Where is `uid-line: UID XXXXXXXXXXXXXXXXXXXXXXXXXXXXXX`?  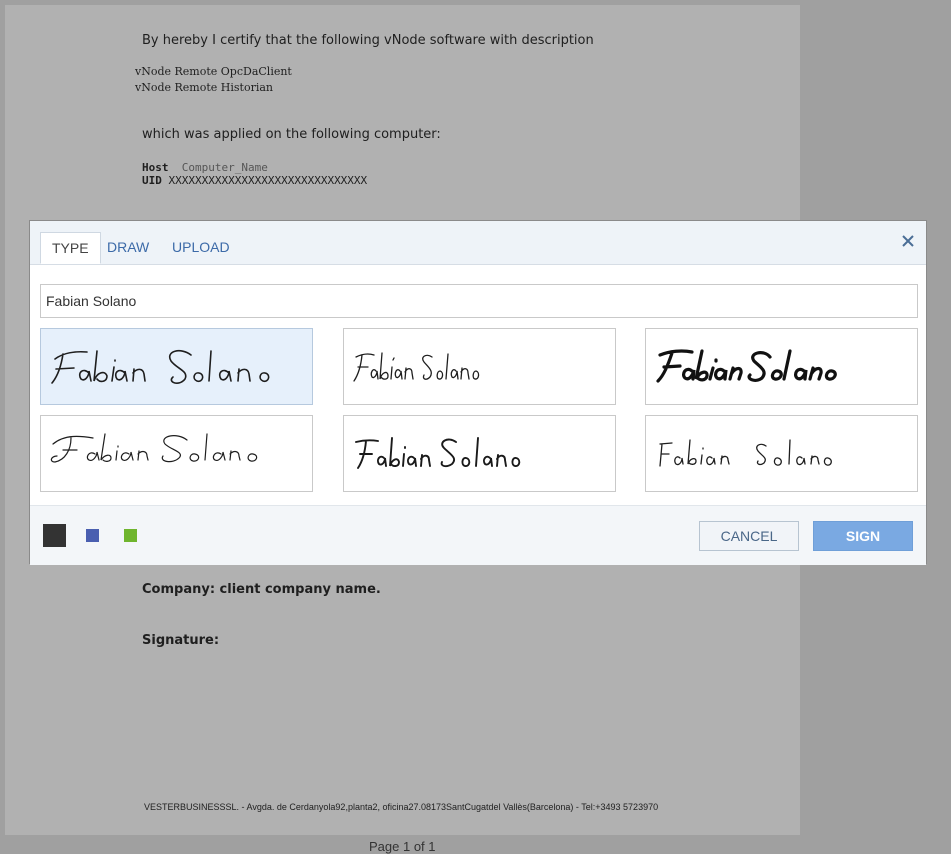
uid-line: UID XXXXXXXXXXXXXXXXXXXXXXXXXXXXXX is located at coordinates (254, 180).